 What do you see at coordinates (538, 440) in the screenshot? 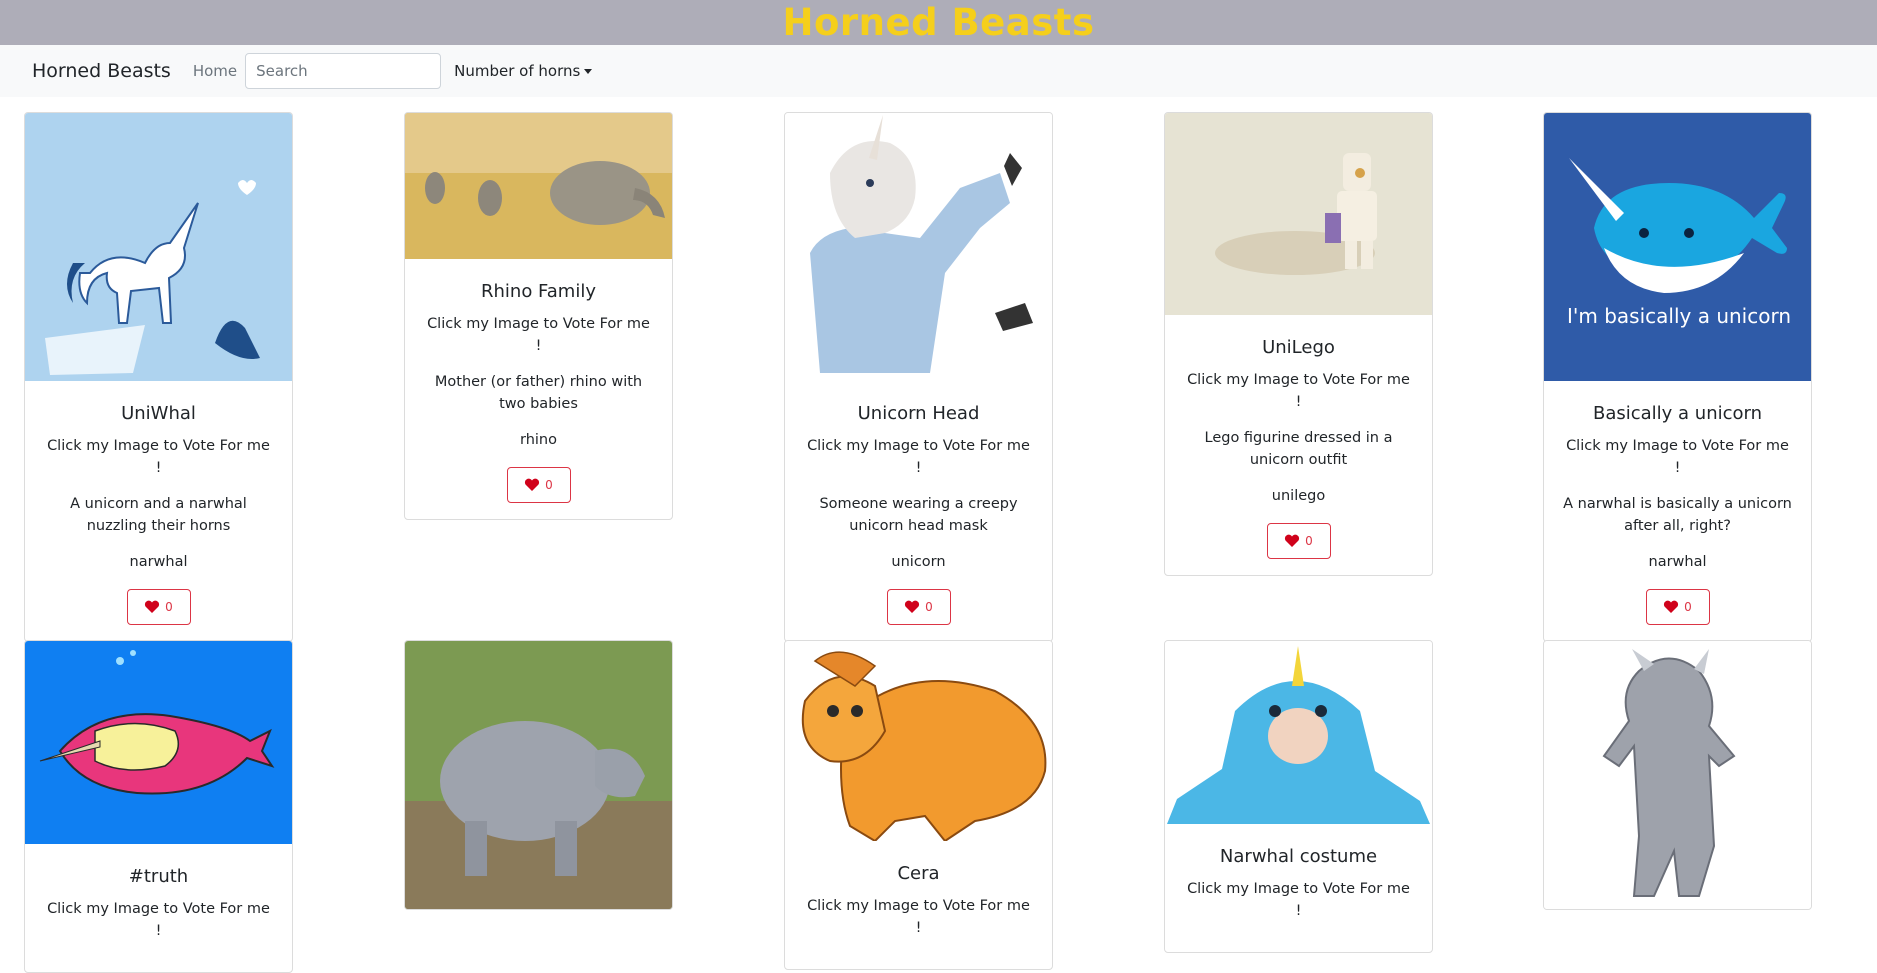
I see `card-keyword: rhino` at bounding box center [538, 440].